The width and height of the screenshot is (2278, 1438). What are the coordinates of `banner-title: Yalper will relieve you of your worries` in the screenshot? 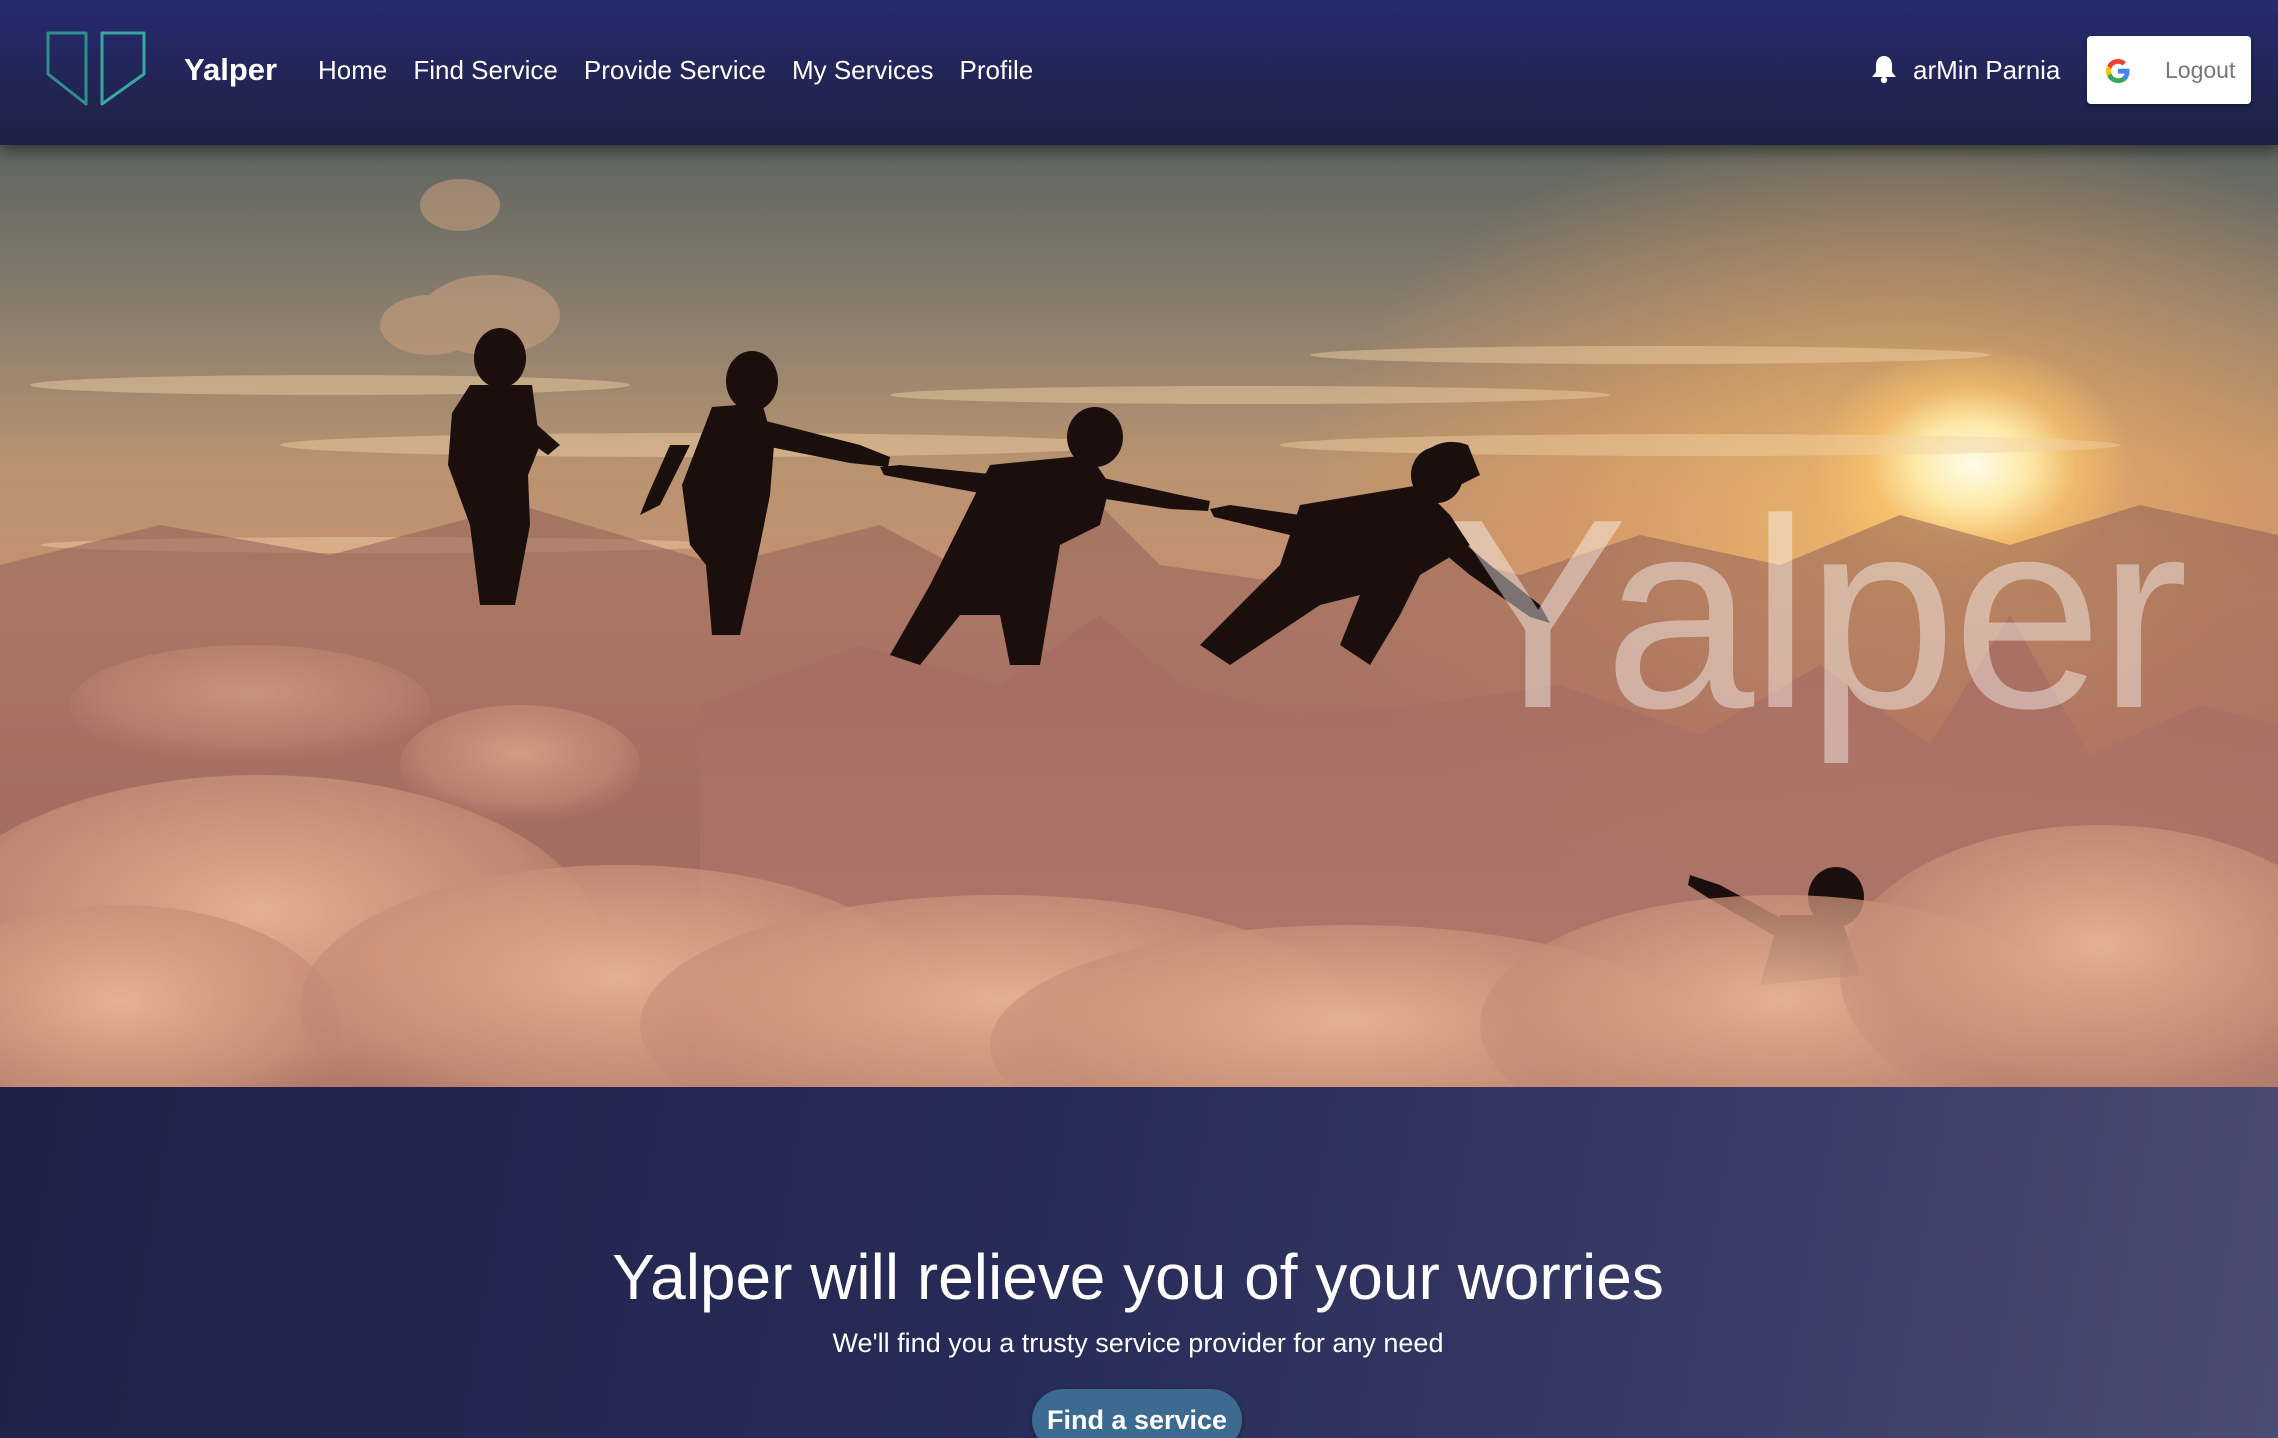 It's located at (1138, 1277).